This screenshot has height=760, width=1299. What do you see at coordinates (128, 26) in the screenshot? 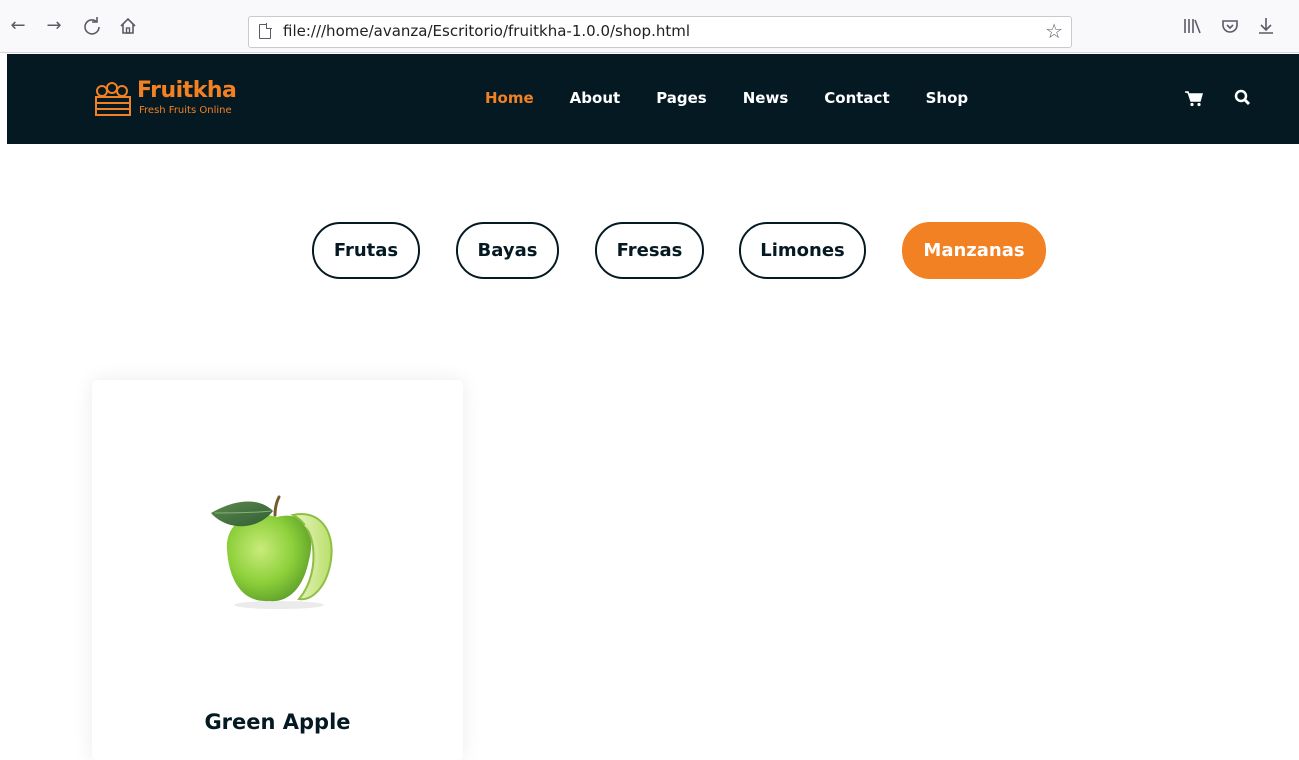
I see `home-icon` at bounding box center [128, 26].